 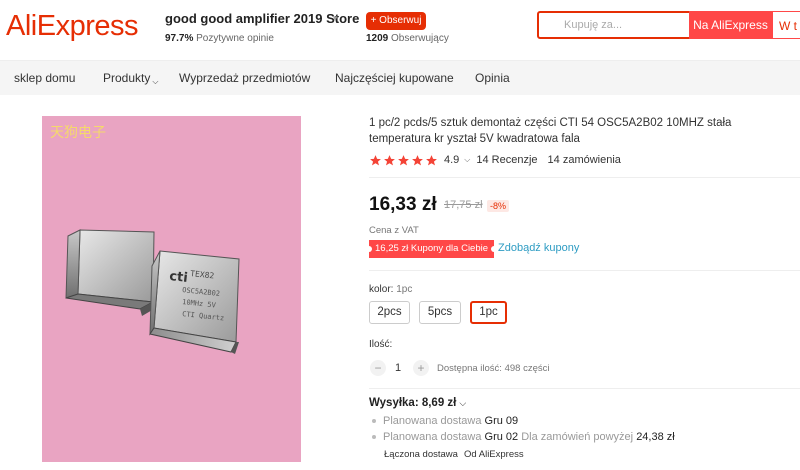 I want to click on get-coupons-link: Zdobądź kupony, so click(x=538, y=248).